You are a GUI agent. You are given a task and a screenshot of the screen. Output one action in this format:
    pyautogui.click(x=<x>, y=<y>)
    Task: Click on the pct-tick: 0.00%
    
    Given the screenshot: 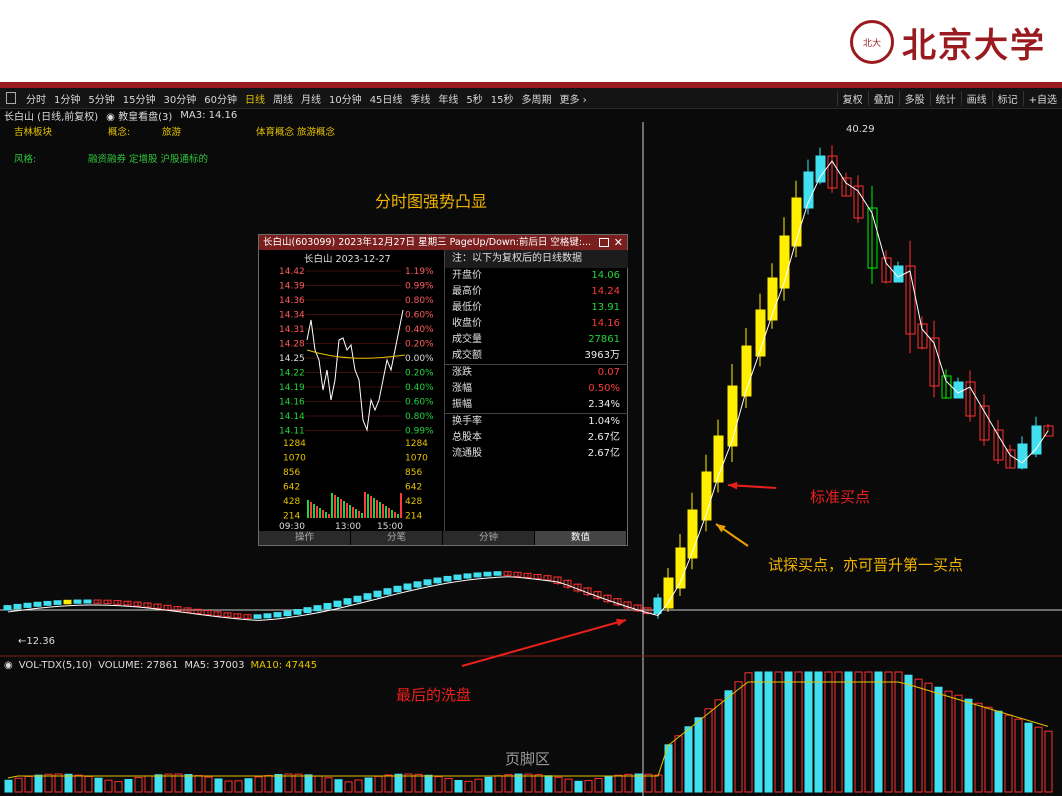 What is the action you would take?
    pyautogui.click(x=419, y=359)
    